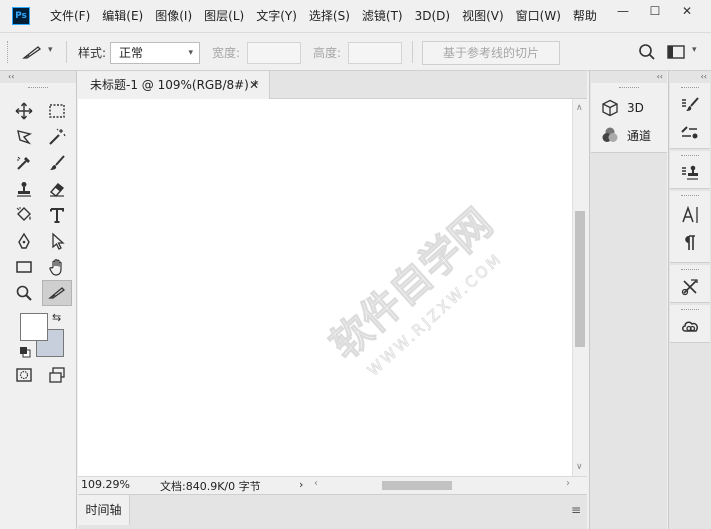 This screenshot has height=529, width=711. I want to click on menu-item: 窗口(W), so click(538, 16).